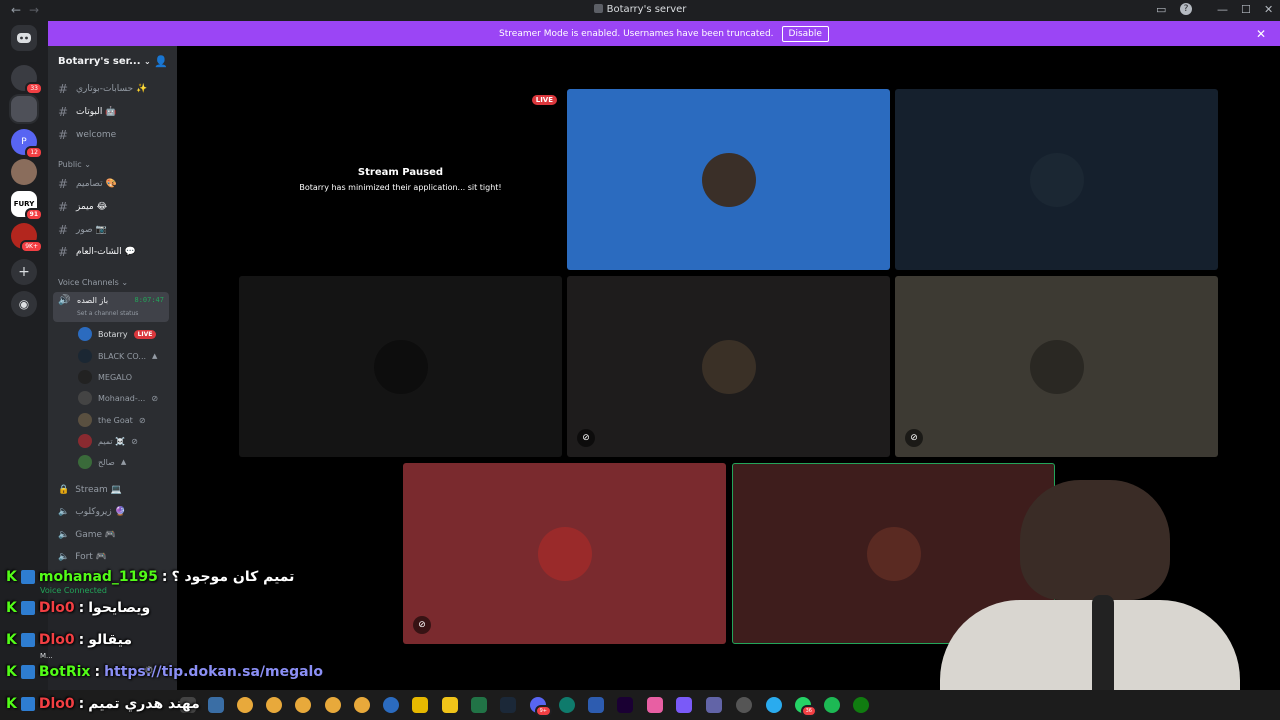 The height and width of the screenshot is (720, 1280). Describe the element at coordinates (102, 89) in the screenshot. I see `channel-item: # حسابات-بوتاري ✨` at that location.